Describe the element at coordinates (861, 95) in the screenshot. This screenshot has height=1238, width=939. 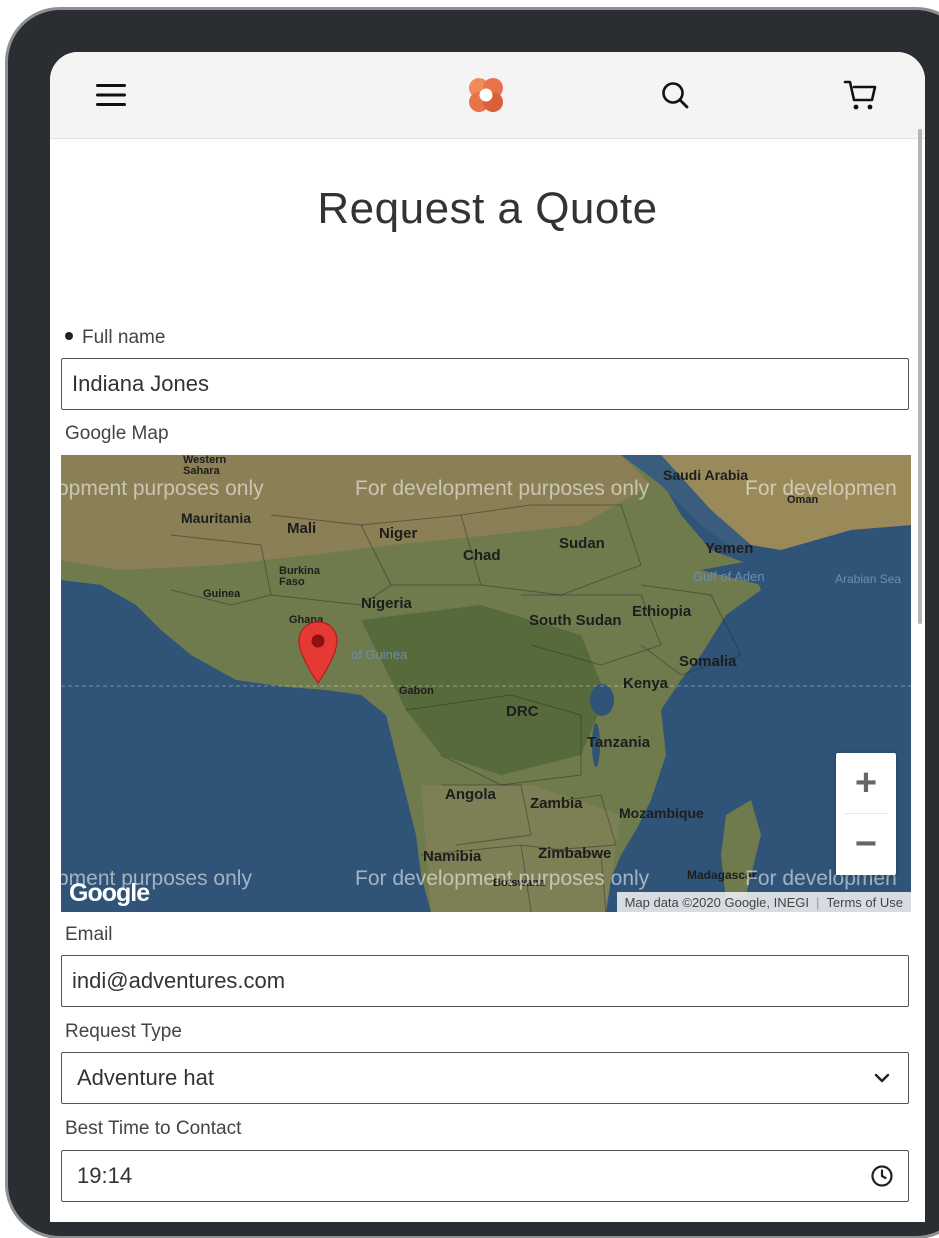
I see `shopping-cart-icon` at that location.